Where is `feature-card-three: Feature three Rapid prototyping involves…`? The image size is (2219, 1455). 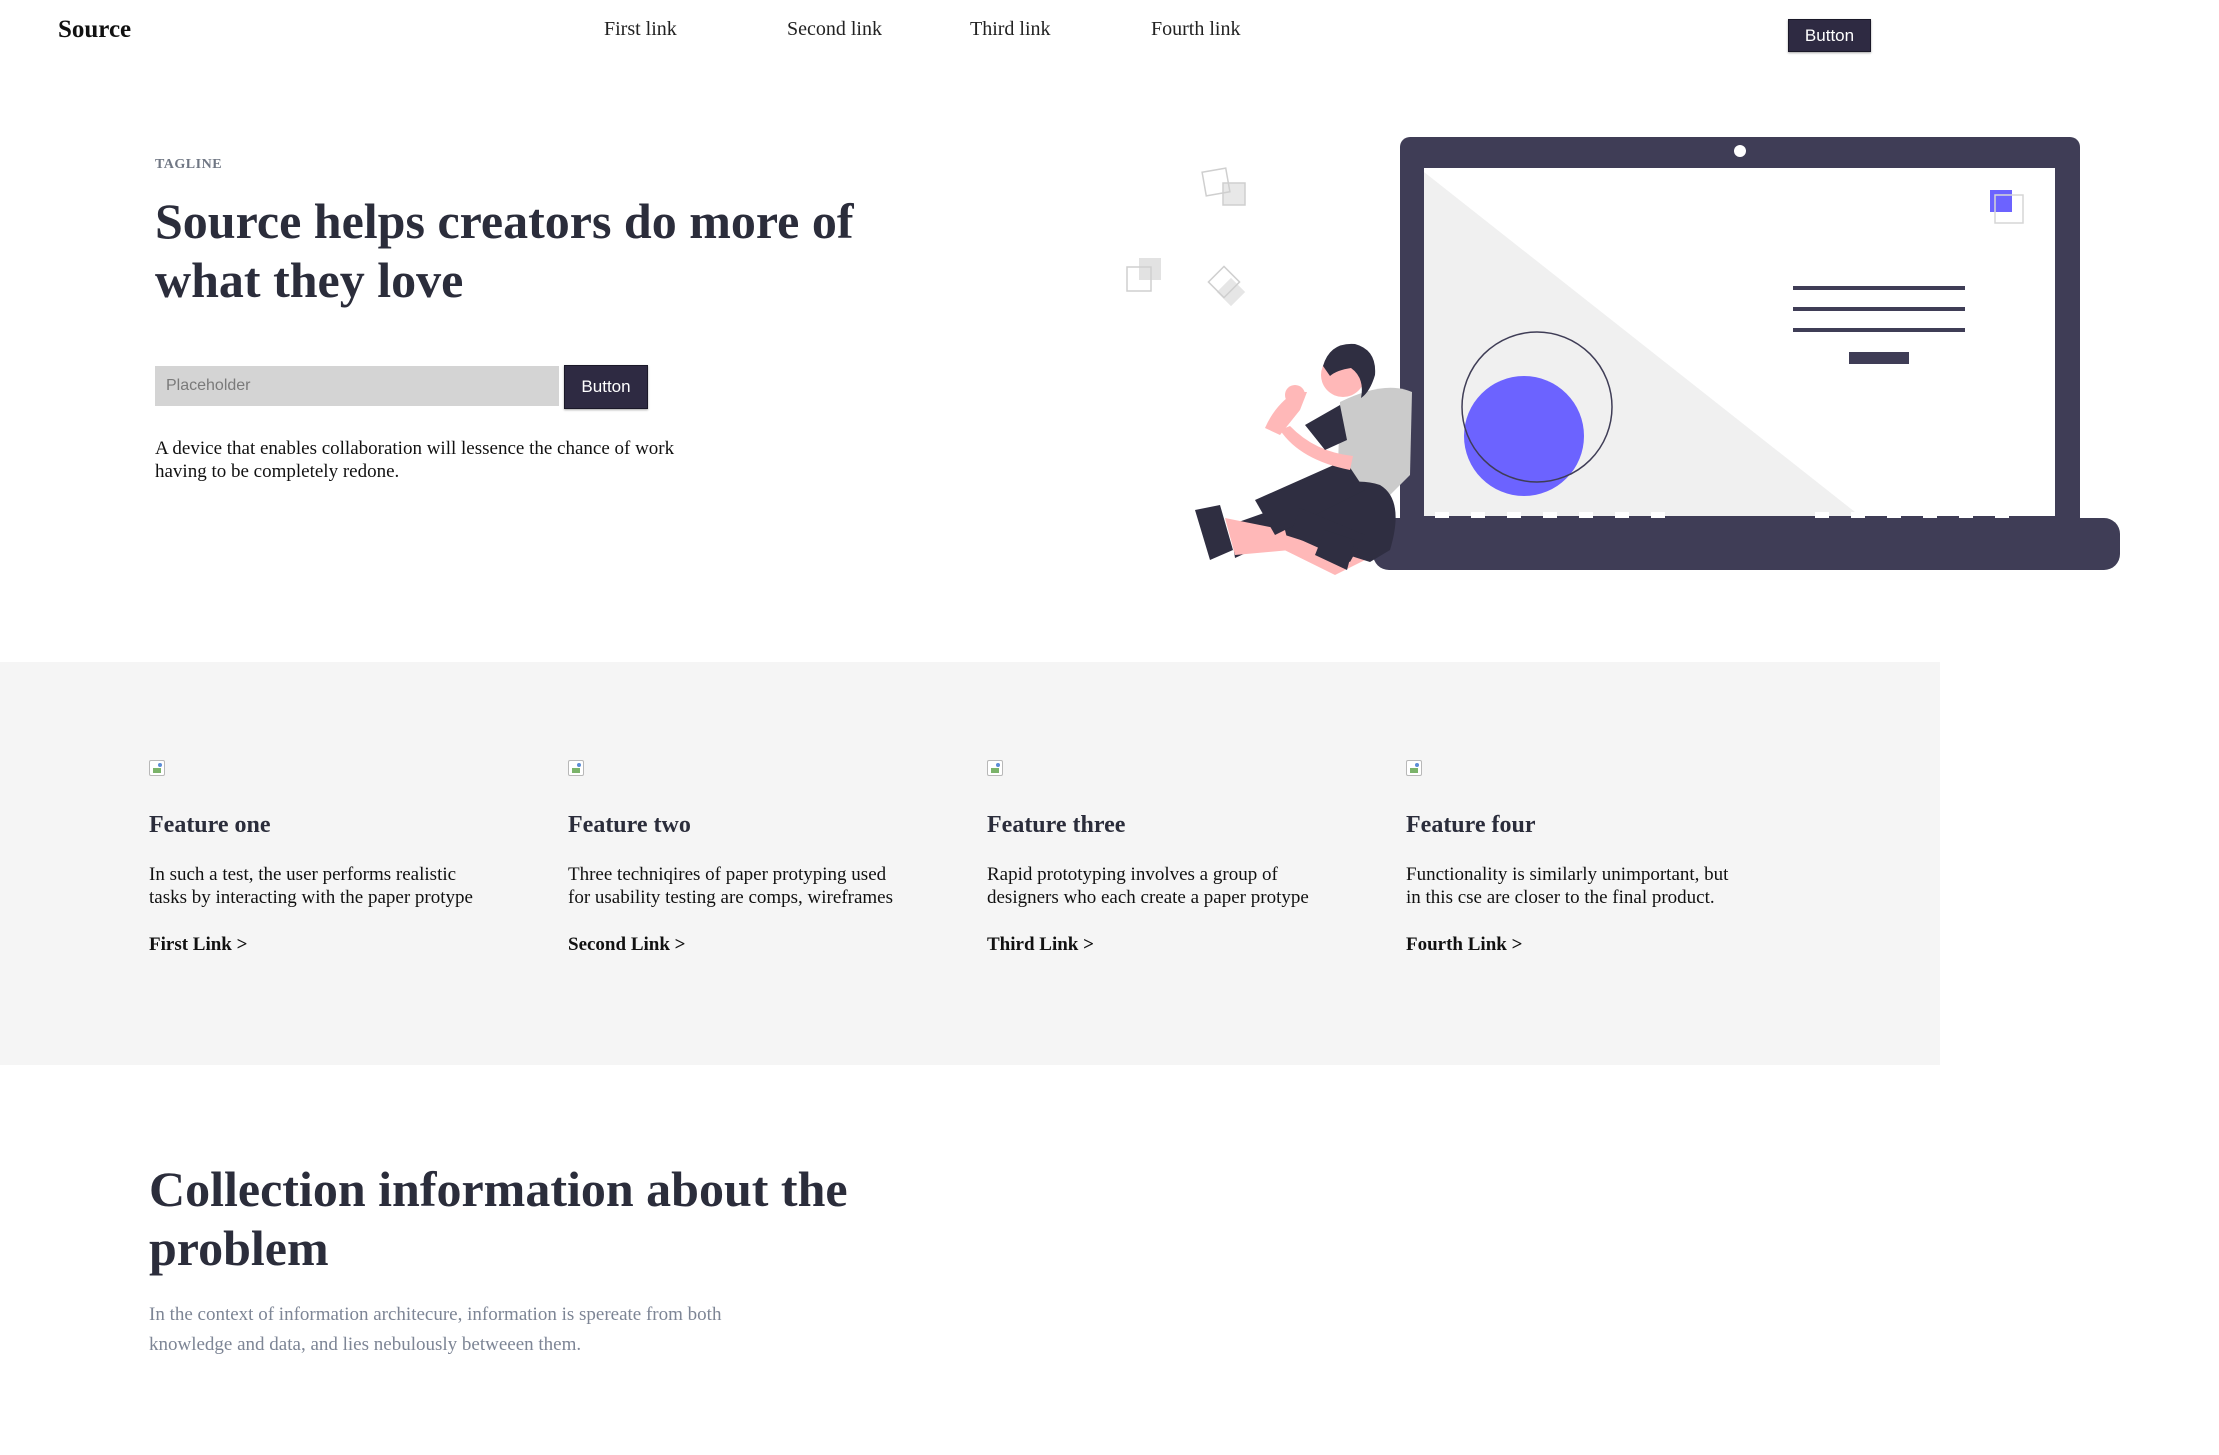 feature-card-three: Feature three Rapid prototyping involves… is located at coordinates (1152, 858).